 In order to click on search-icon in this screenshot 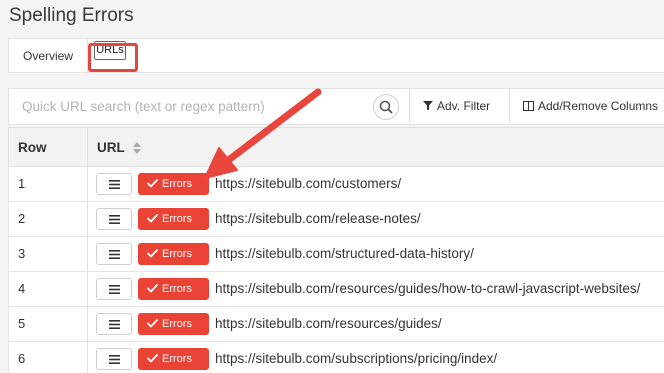, I will do `click(386, 107)`.